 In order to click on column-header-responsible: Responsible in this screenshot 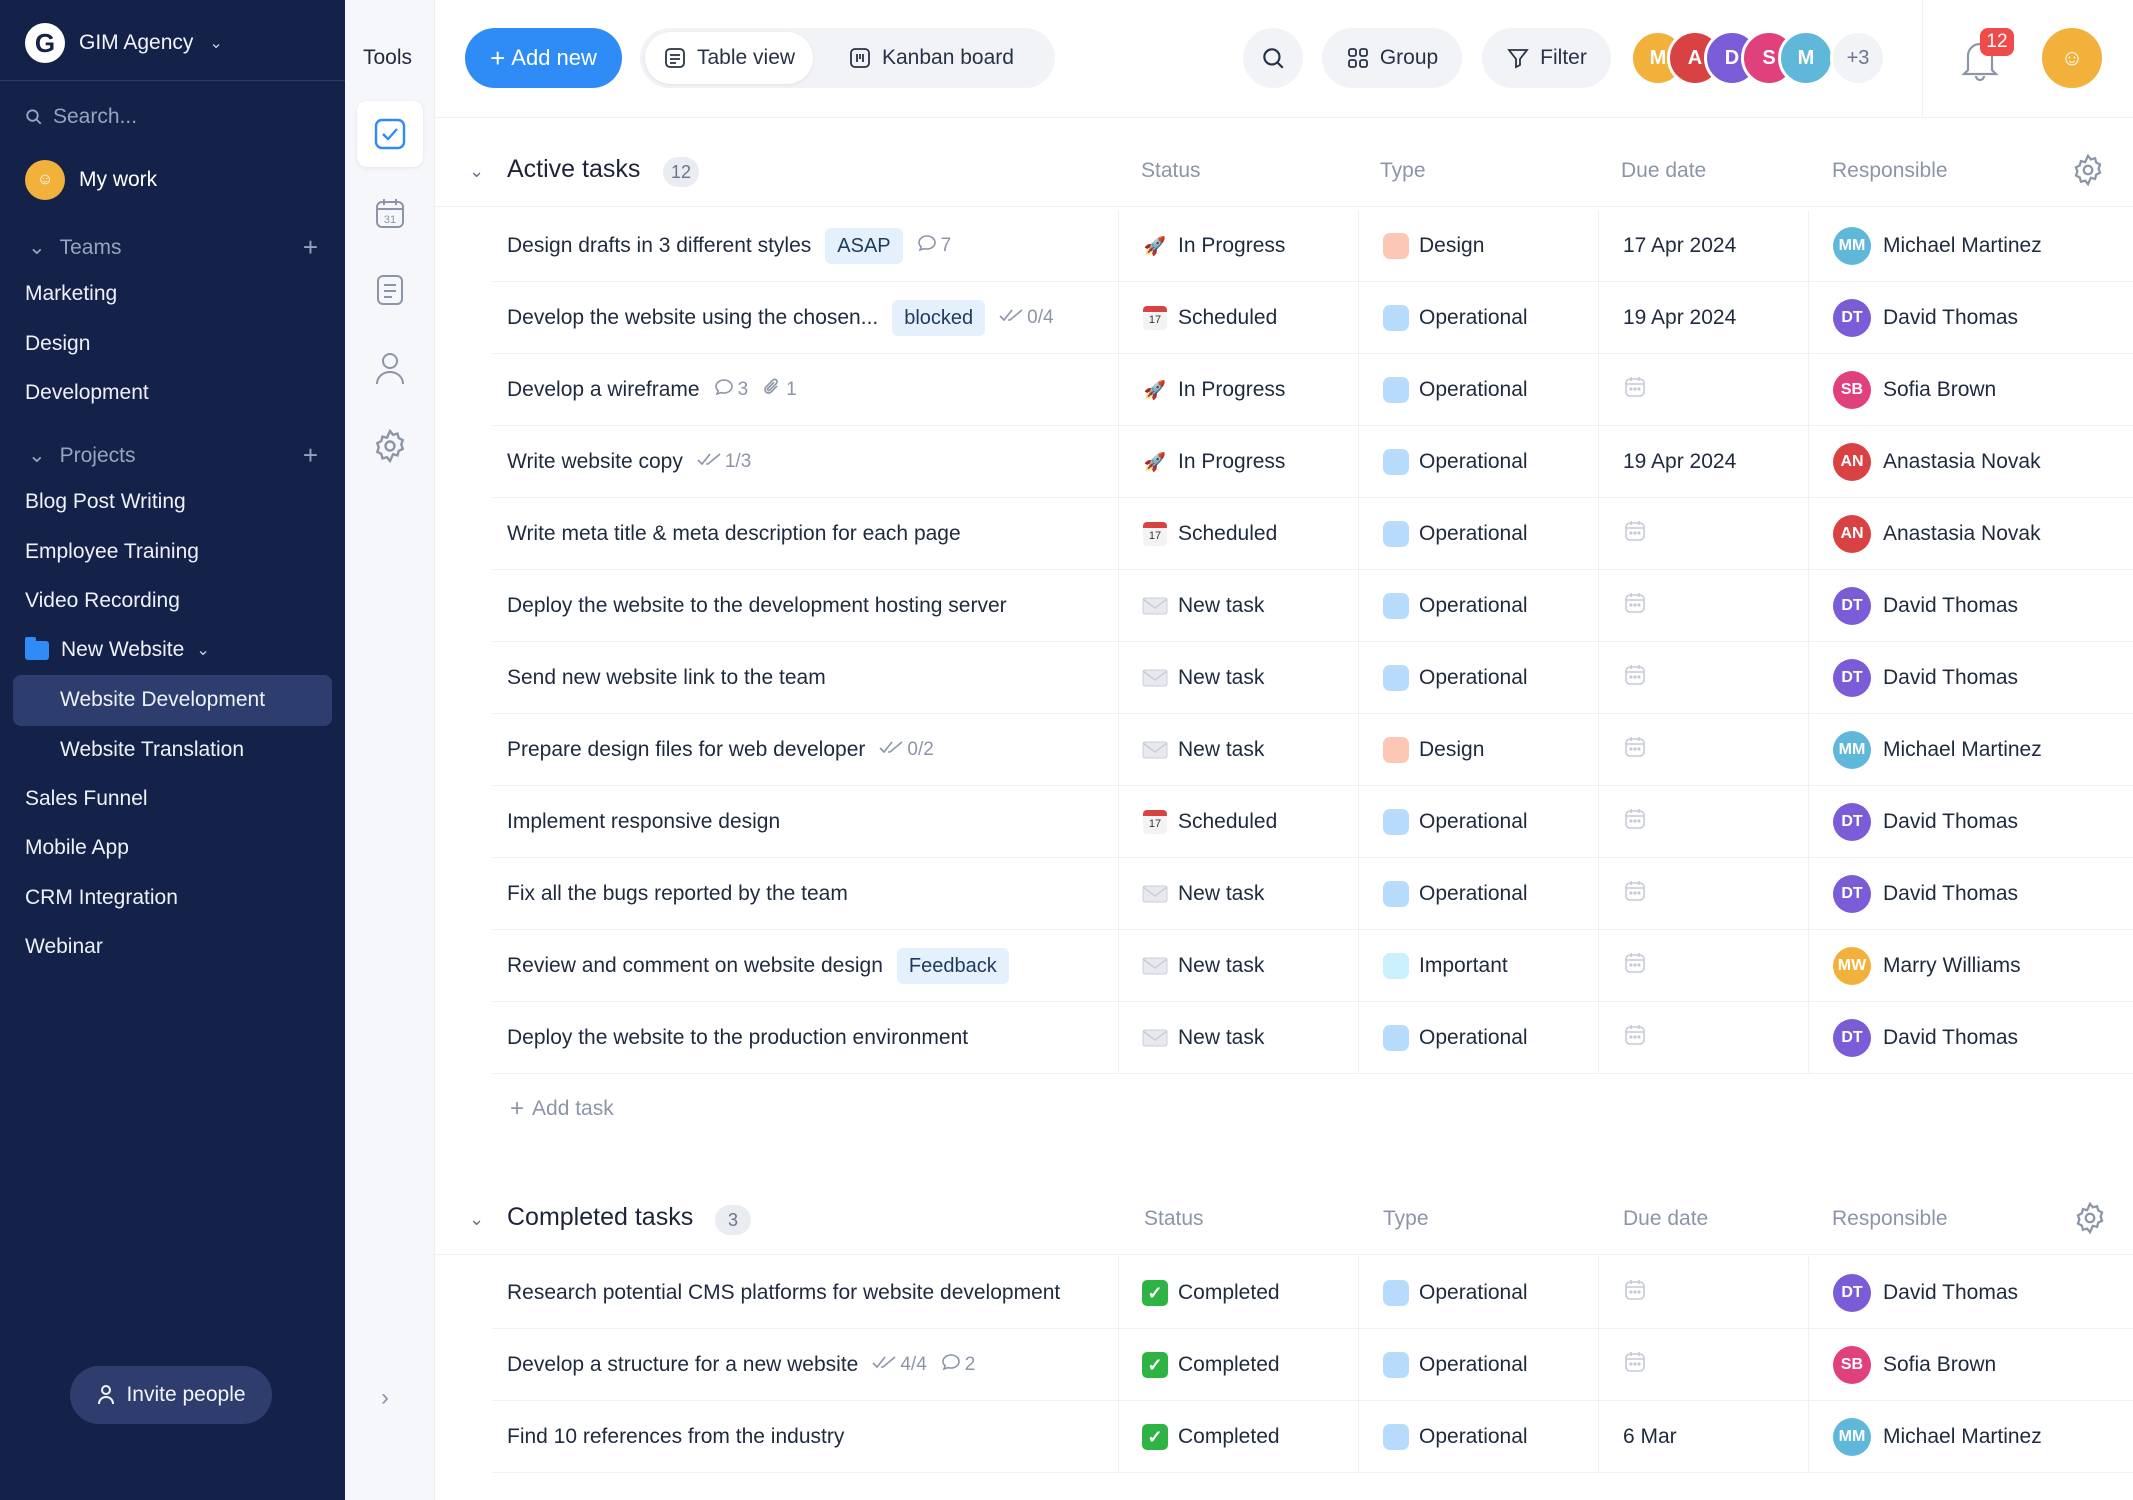, I will do `click(1890, 1219)`.